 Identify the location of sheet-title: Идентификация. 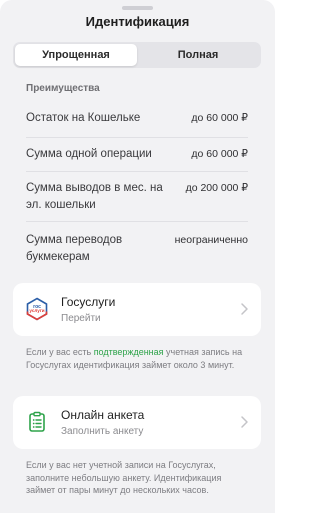
(137, 21).